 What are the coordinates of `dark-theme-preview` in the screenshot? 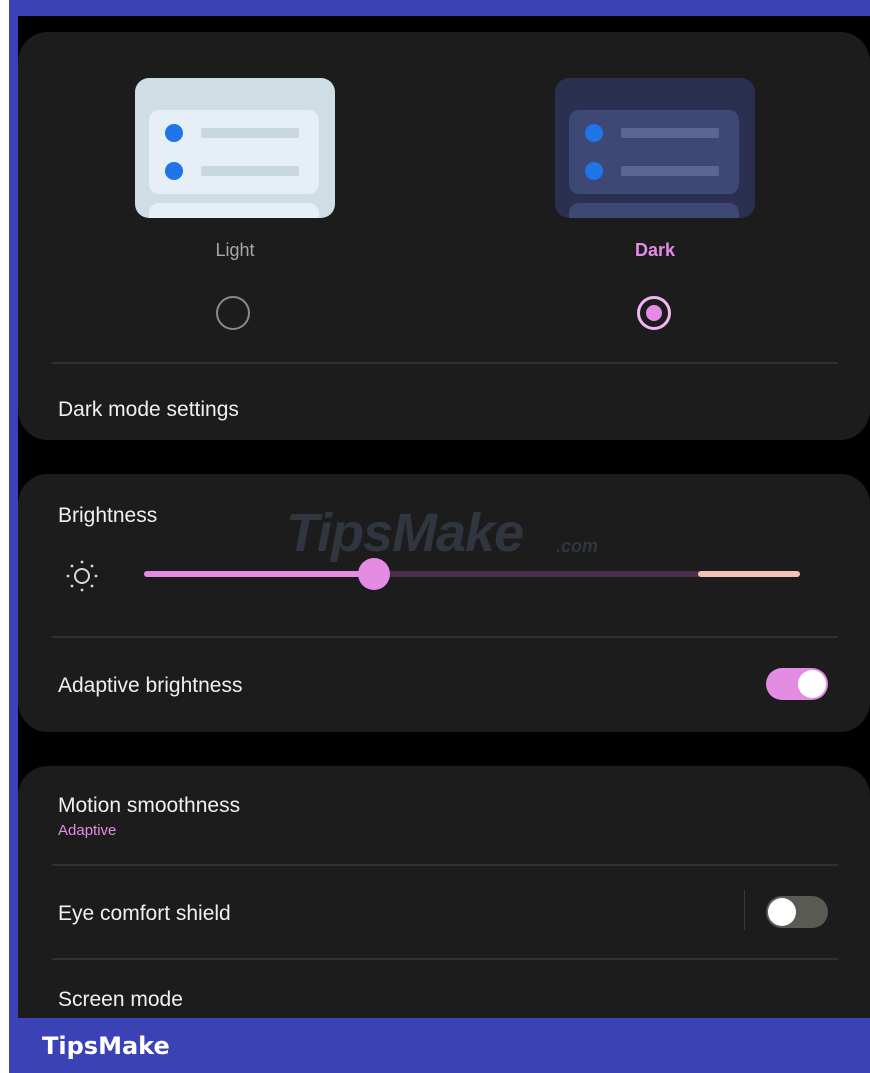 It's located at (655, 148).